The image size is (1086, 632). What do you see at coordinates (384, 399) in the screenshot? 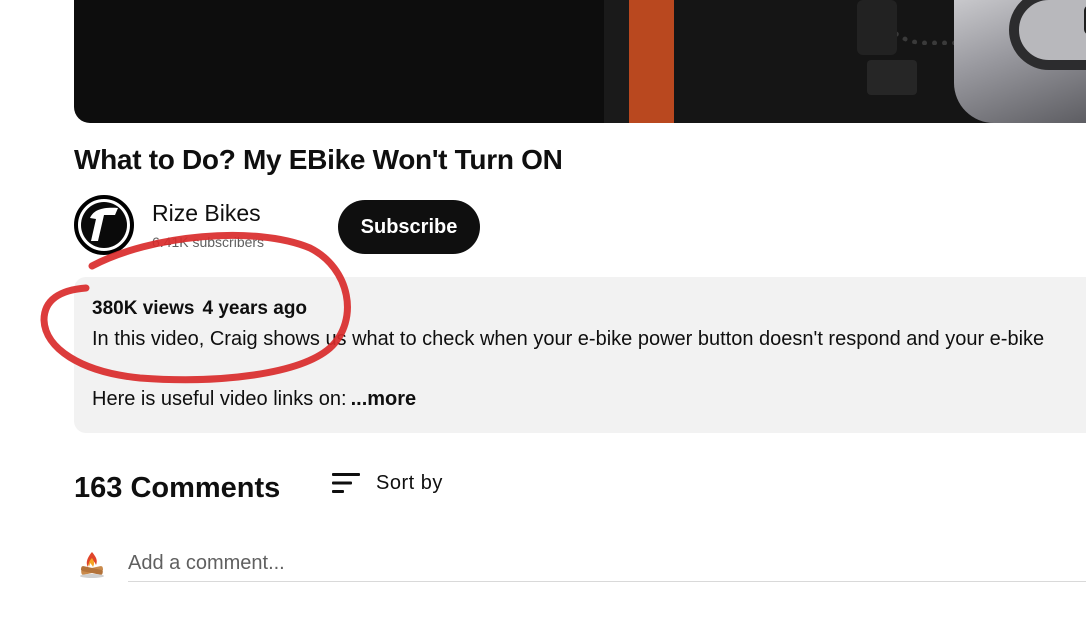
I see `show-more-link: ...more` at bounding box center [384, 399].